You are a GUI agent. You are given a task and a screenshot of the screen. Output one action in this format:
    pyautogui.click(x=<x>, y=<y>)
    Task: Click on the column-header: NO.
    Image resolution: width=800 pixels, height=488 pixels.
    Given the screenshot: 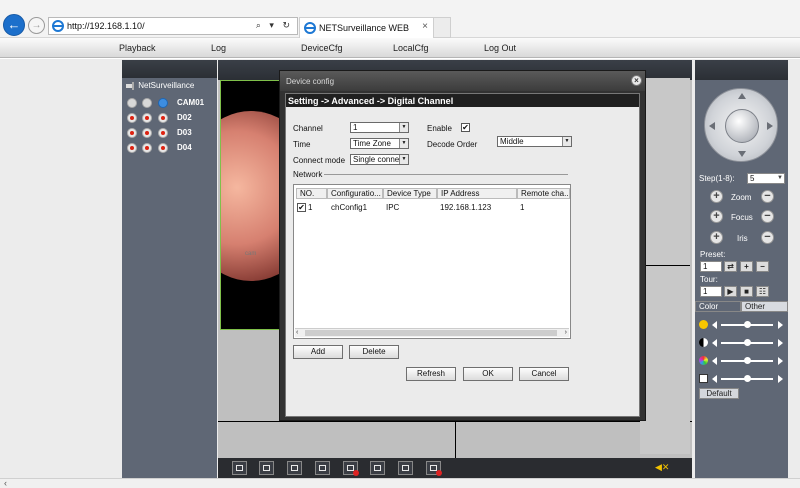 What is the action you would take?
    pyautogui.click(x=311, y=193)
    